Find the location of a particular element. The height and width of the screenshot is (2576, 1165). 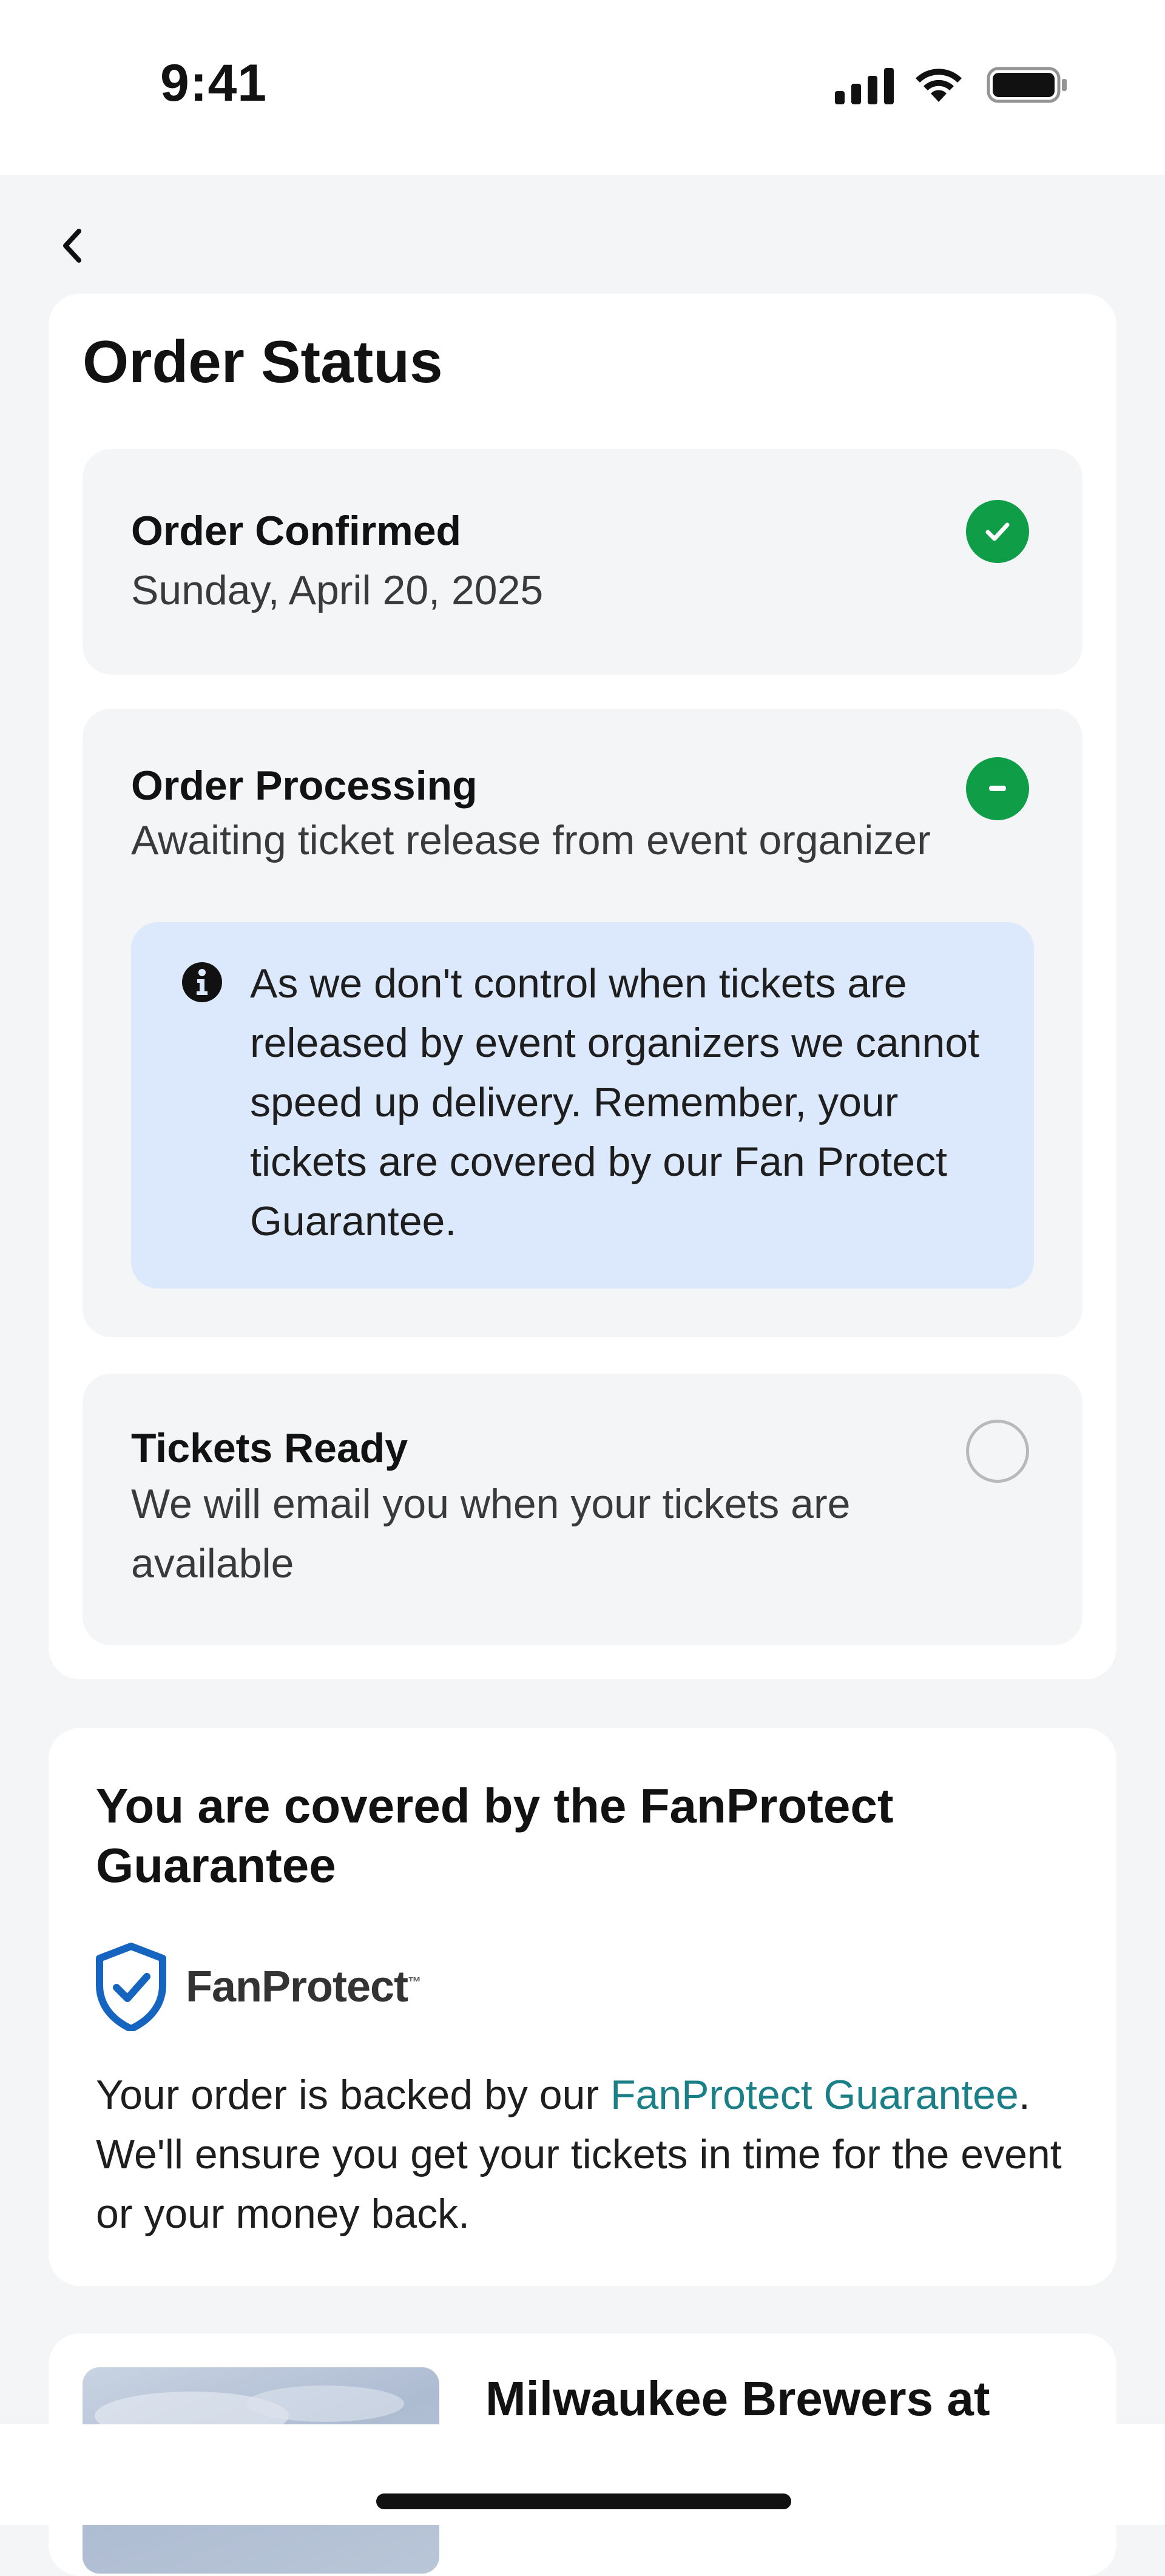

signal-icon is located at coordinates (865, 86).